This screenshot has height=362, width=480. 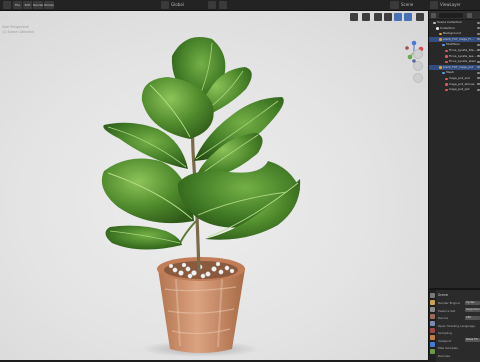 What do you see at coordinates (7, 5) in the screenshot?
I see `editor-type-icon` at bounding box center [7, 5].